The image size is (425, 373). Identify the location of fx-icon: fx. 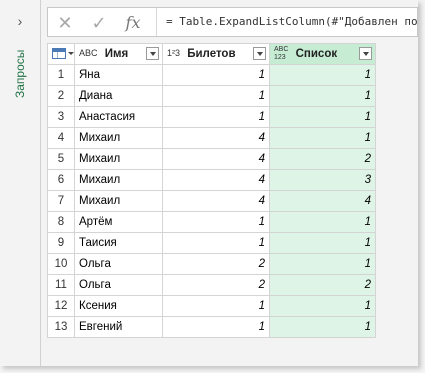
(133, 23).